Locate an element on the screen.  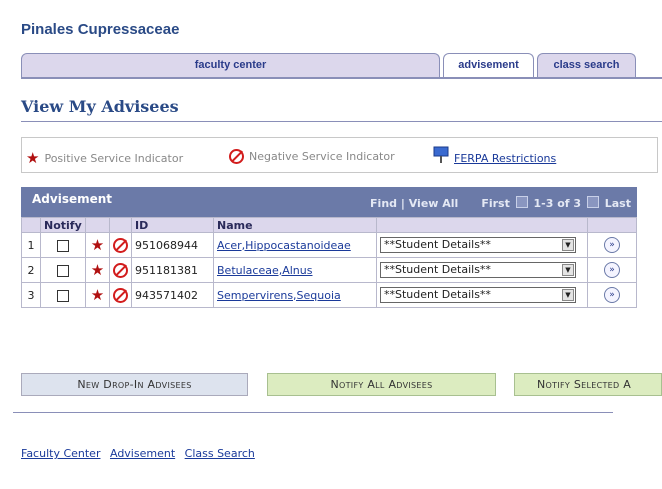
table-header-row: Notify ID Name is located at coordinates (329, 225).